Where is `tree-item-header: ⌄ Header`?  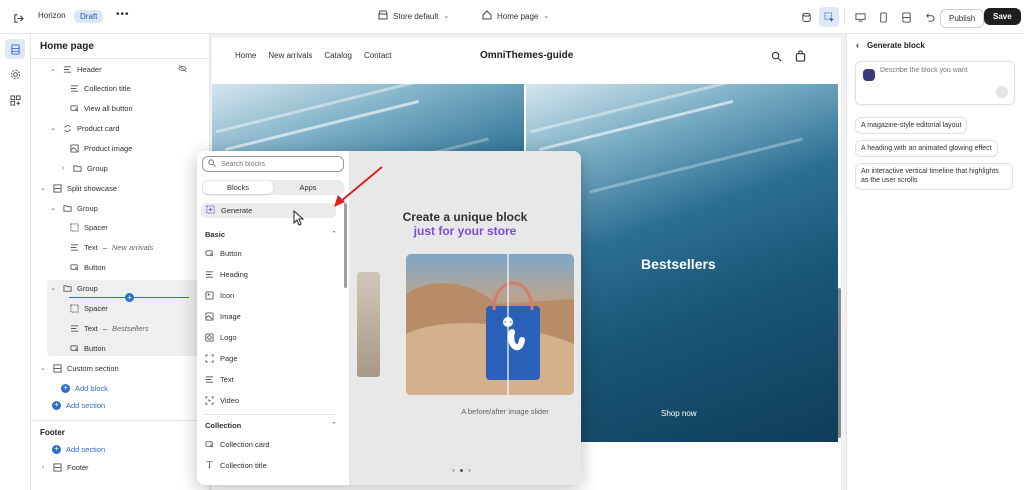 tree-item-header: ⌄ Header is located at coordinates (75, 69).